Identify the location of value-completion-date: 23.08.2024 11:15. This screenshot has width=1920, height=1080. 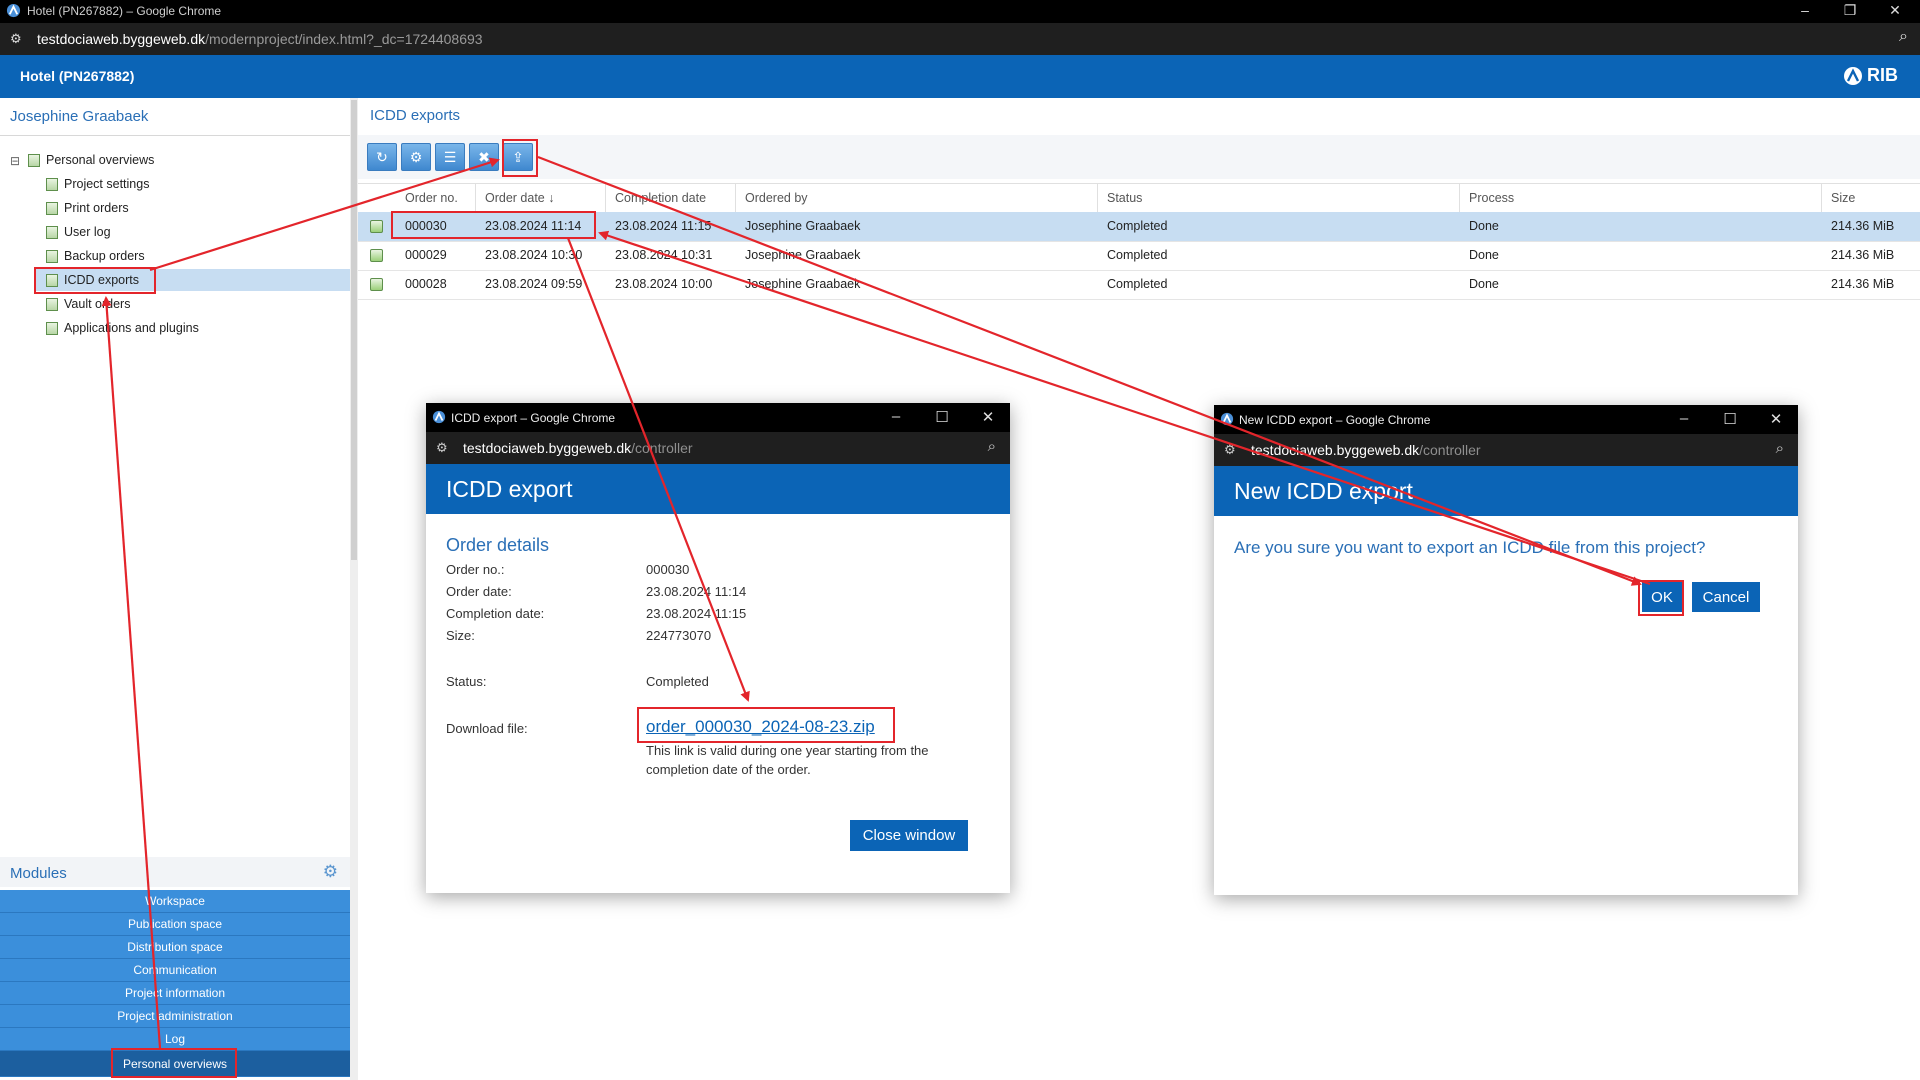
(696, 613).